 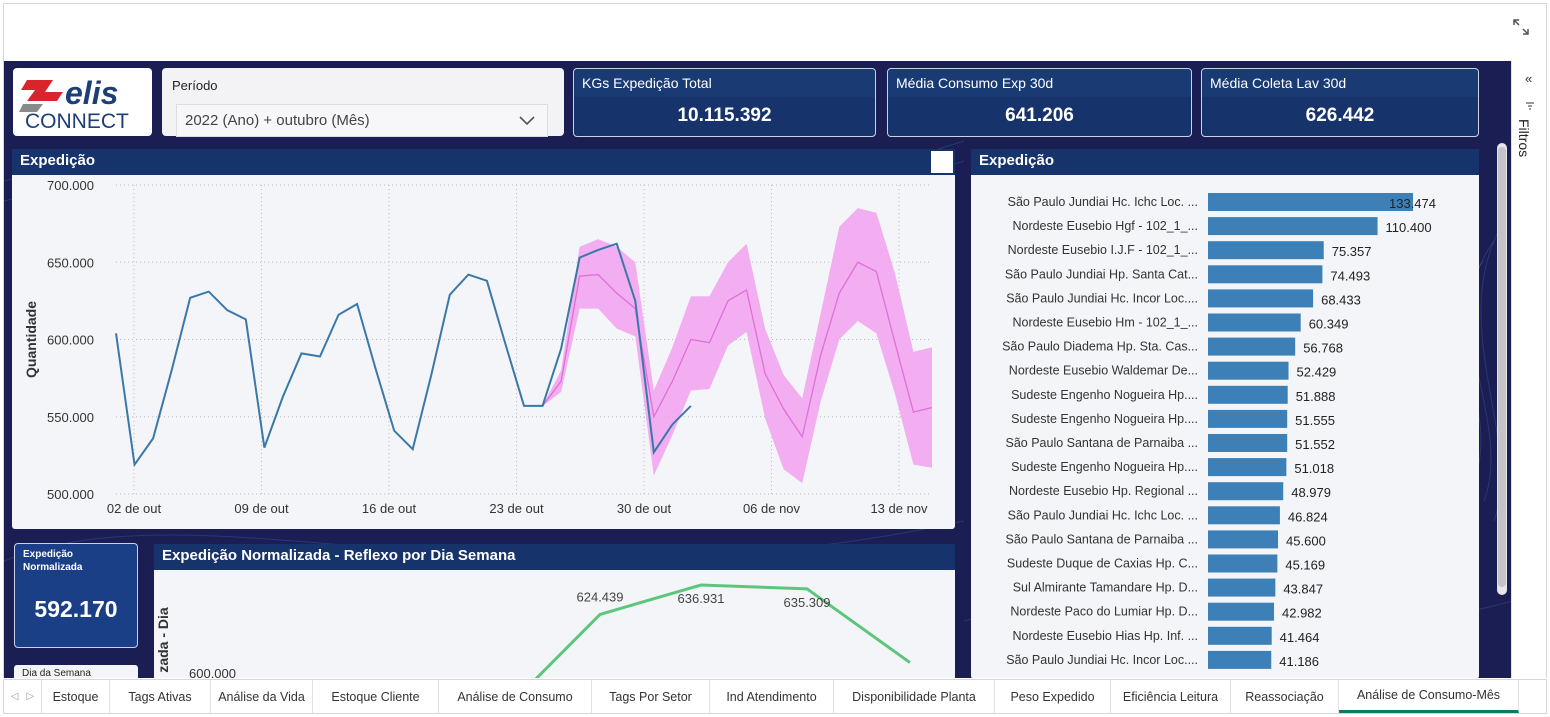 What do you see at coordinates (1529, 369) in the screenshot?
I see `filter-pane: « Filtros` at bounding box center [1529, 369].